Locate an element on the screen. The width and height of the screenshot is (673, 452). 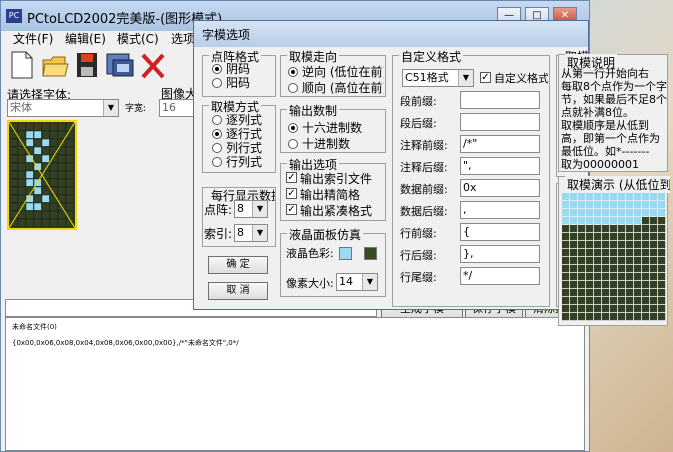
format-select: C51格式 ▼ is located at coordinates (438, 78).